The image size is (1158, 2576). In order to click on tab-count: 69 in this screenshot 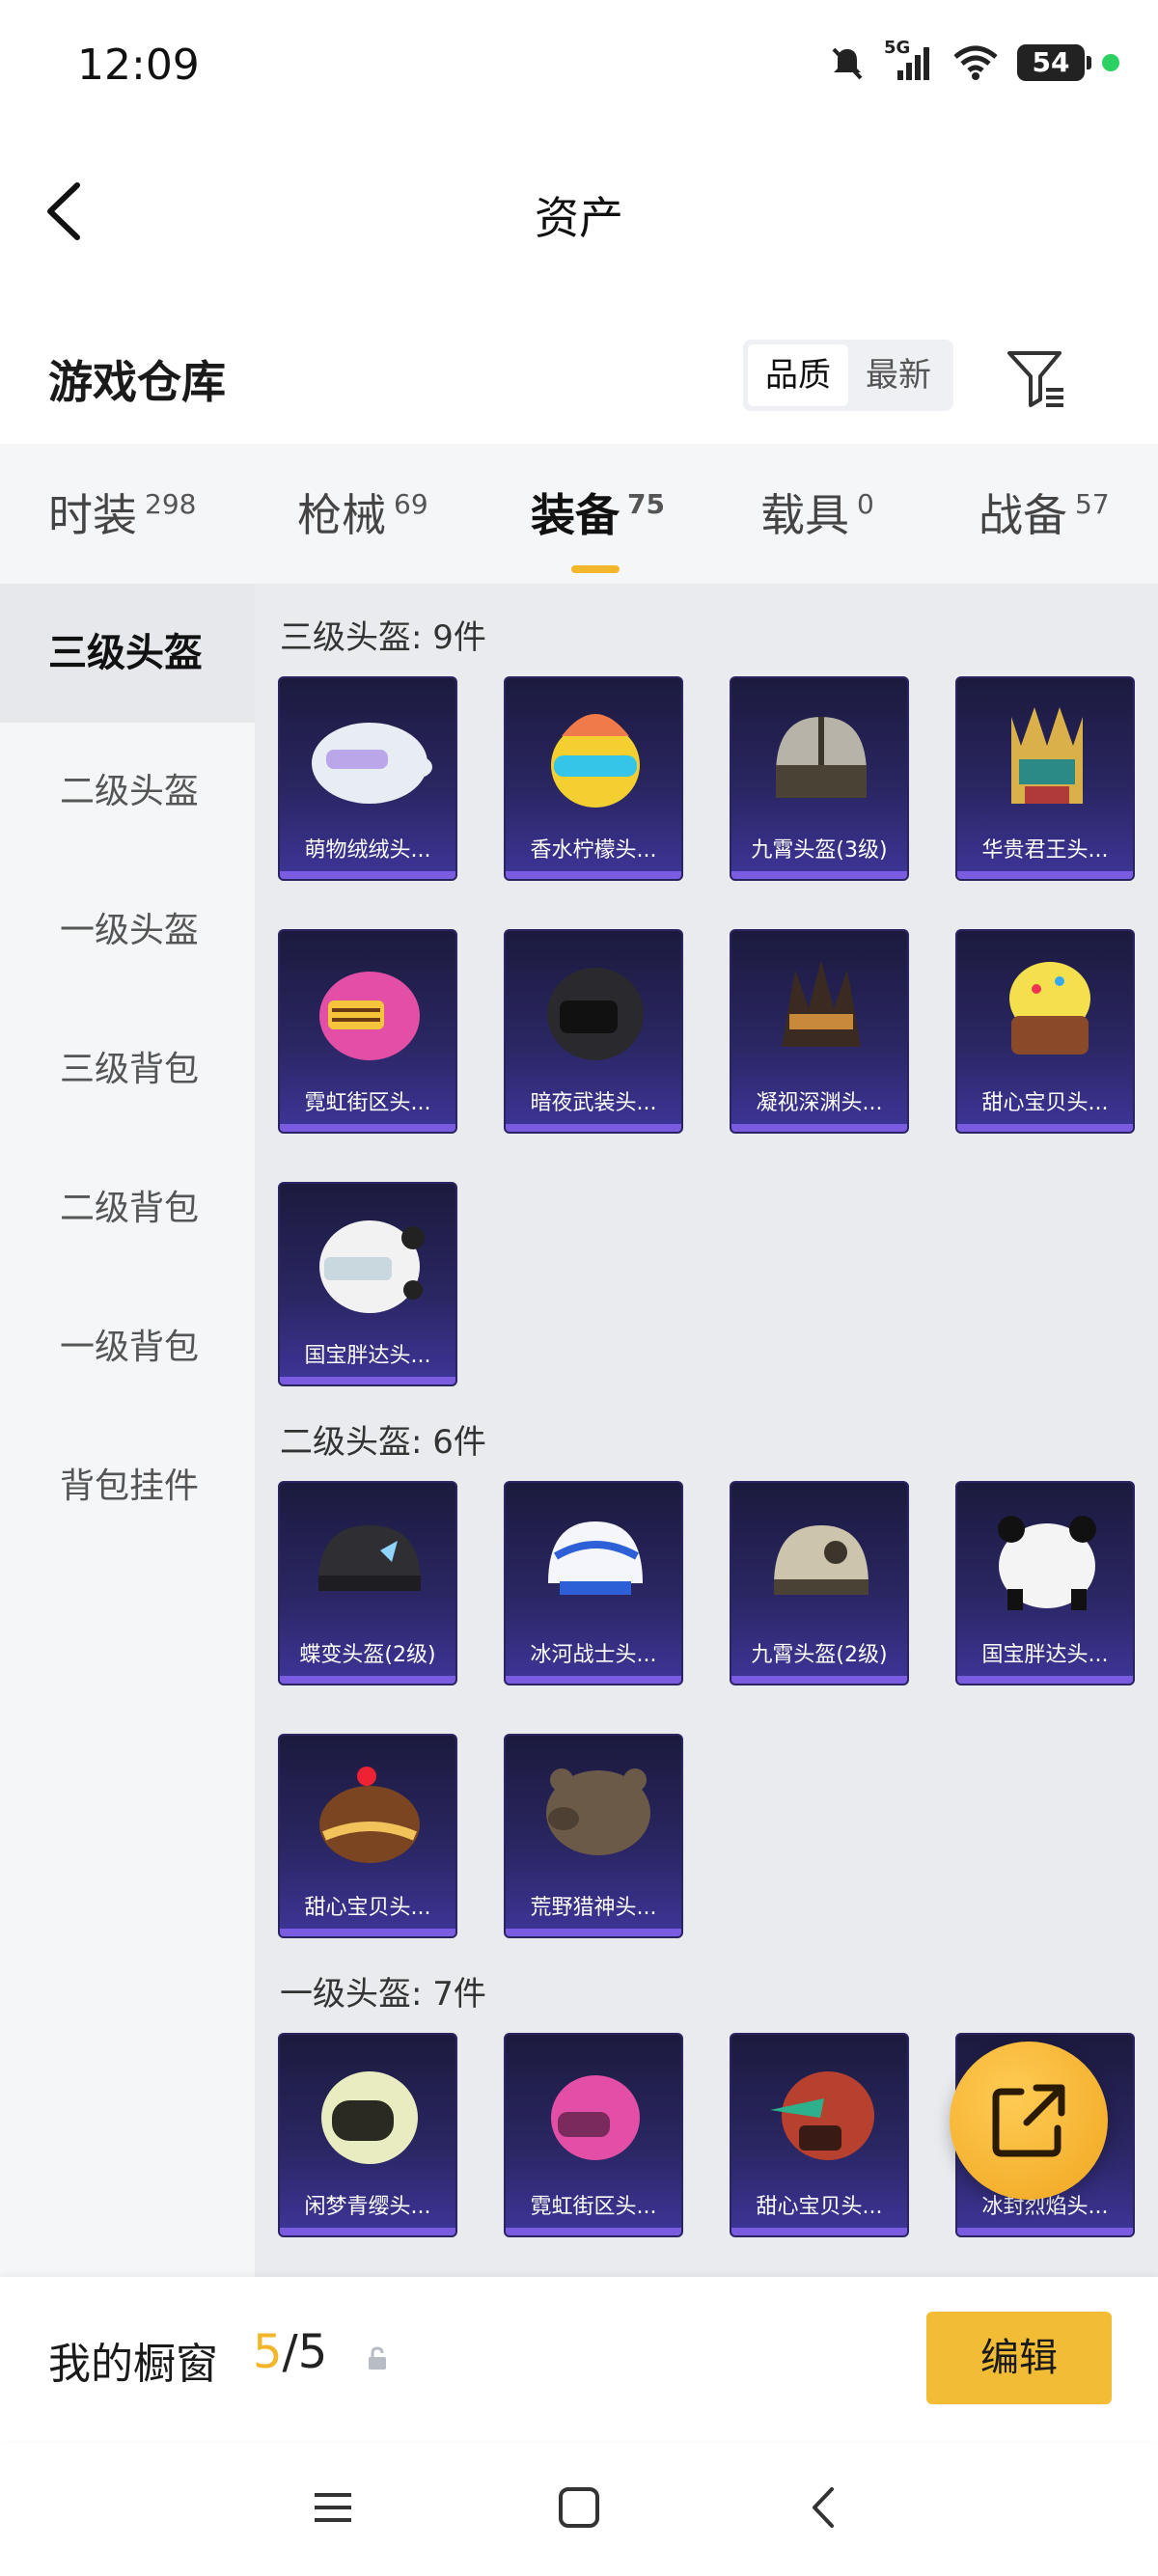, I will do `click(411, 504)`.